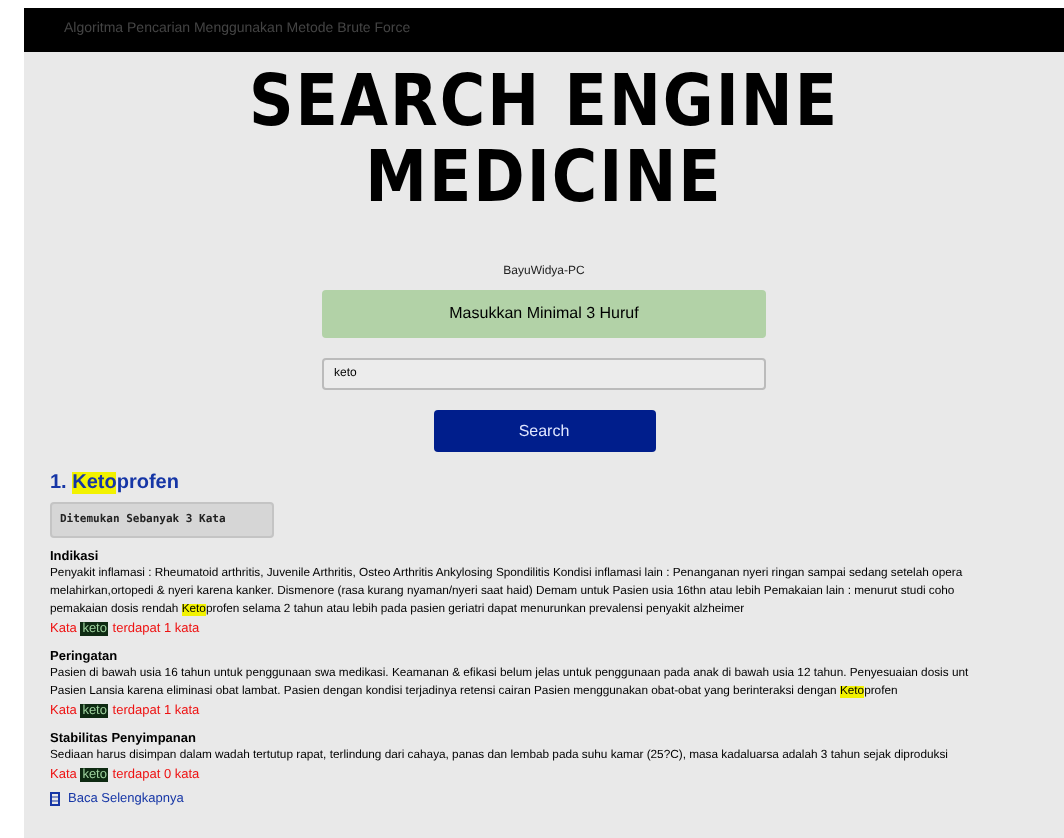 The width and height of the screenshot is (1064, 838). I want to click on notice-banner: Masukkan Minimal 3 Huruf, so click(544, 314).